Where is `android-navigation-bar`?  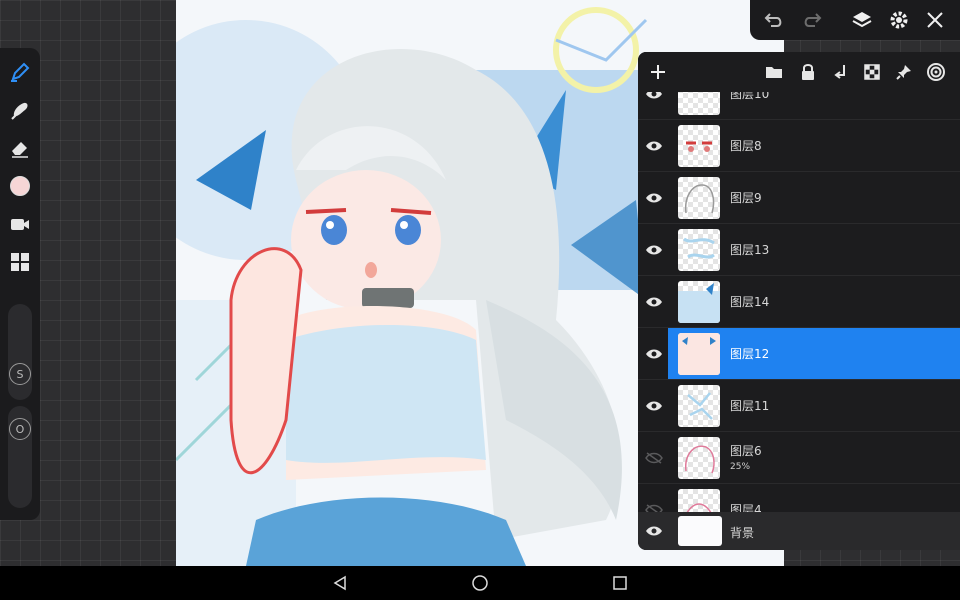 android-navigation-bar is located at coordinates (480, 583).